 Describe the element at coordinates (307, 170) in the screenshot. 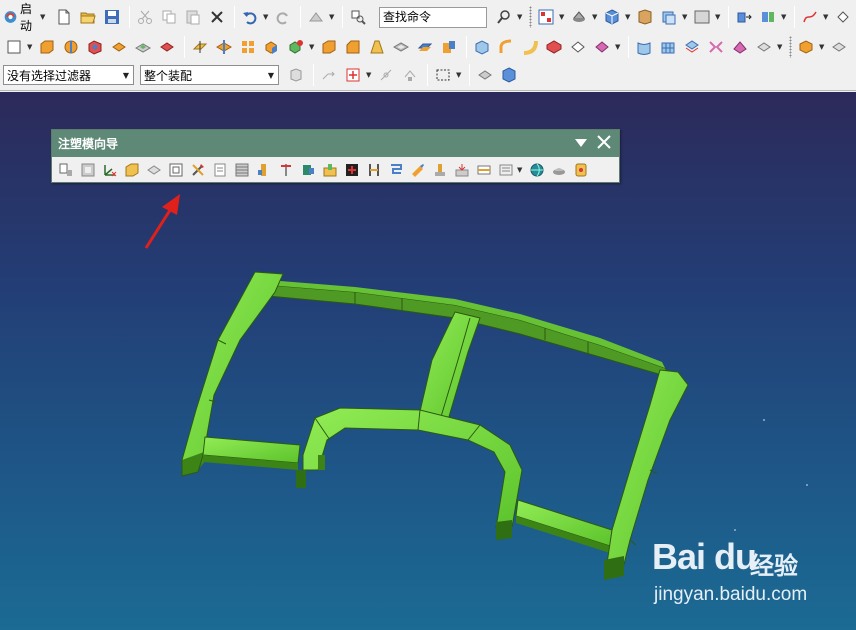

I see `slider-lifter-button` at that location.